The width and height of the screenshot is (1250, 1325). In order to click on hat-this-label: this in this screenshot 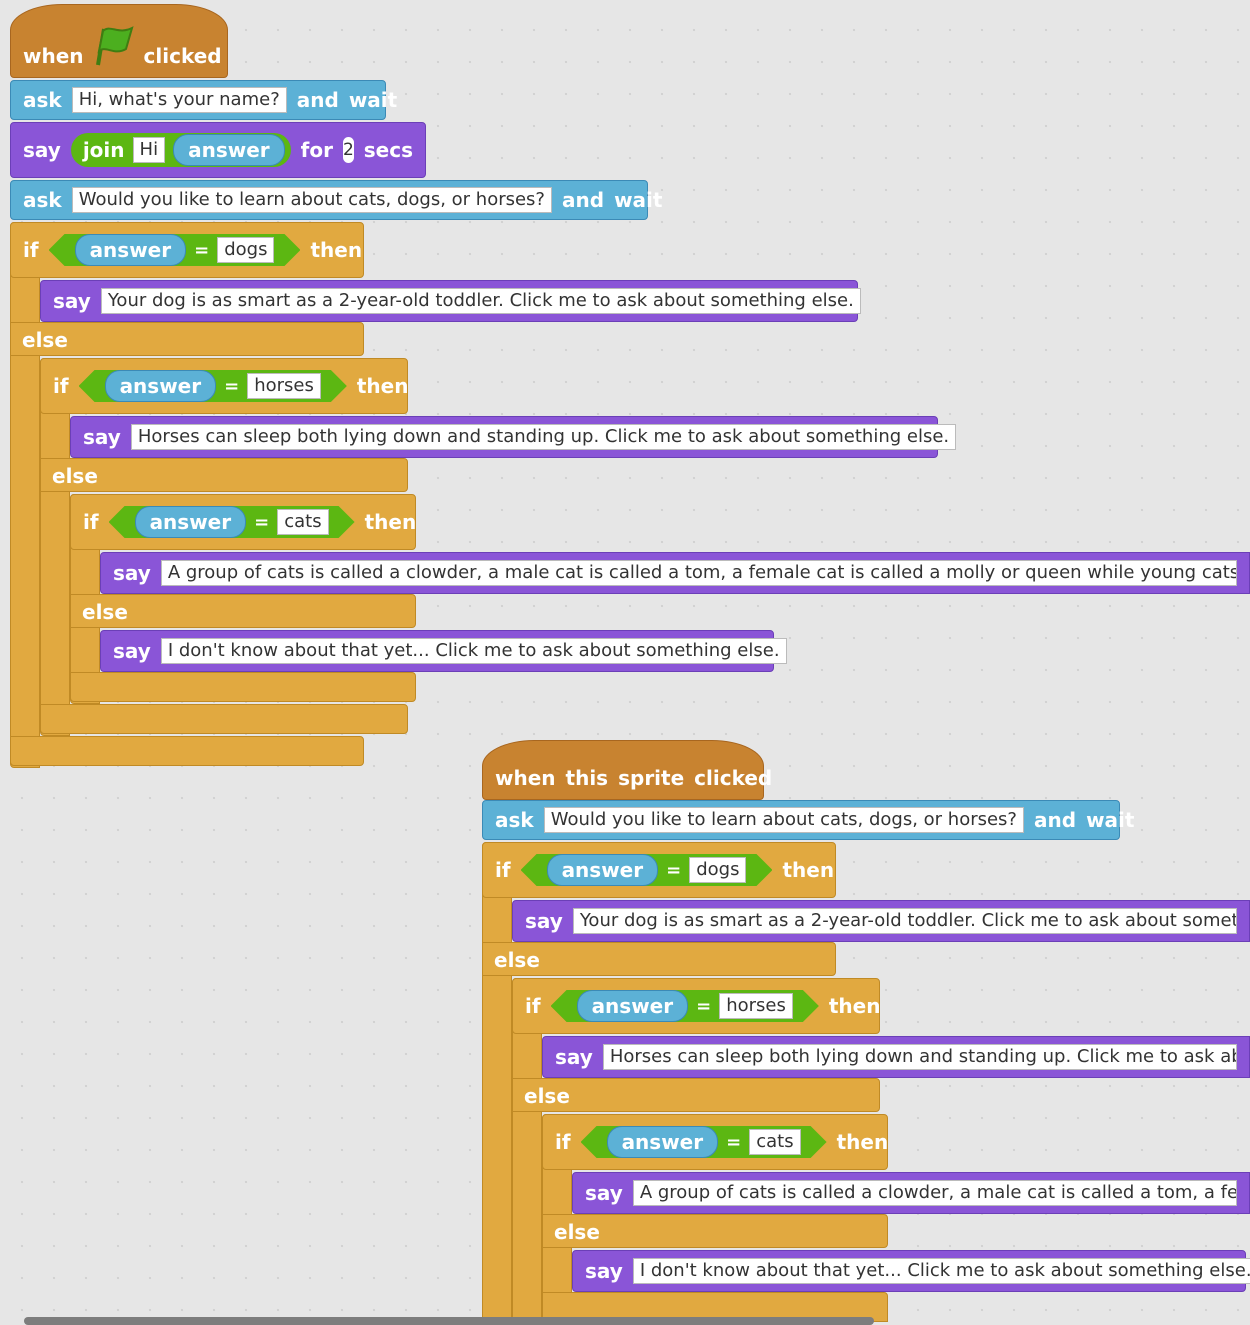, I will do `click(587, 778)`.